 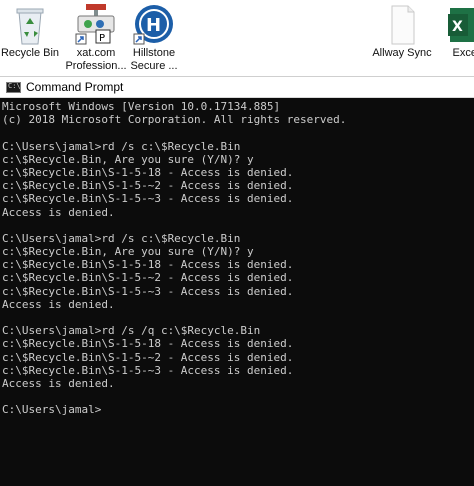 What do you see at coordinates (75, 87) in the screenshot?
I see `window-title: Command Prompt` at bounding box center [75, 87].